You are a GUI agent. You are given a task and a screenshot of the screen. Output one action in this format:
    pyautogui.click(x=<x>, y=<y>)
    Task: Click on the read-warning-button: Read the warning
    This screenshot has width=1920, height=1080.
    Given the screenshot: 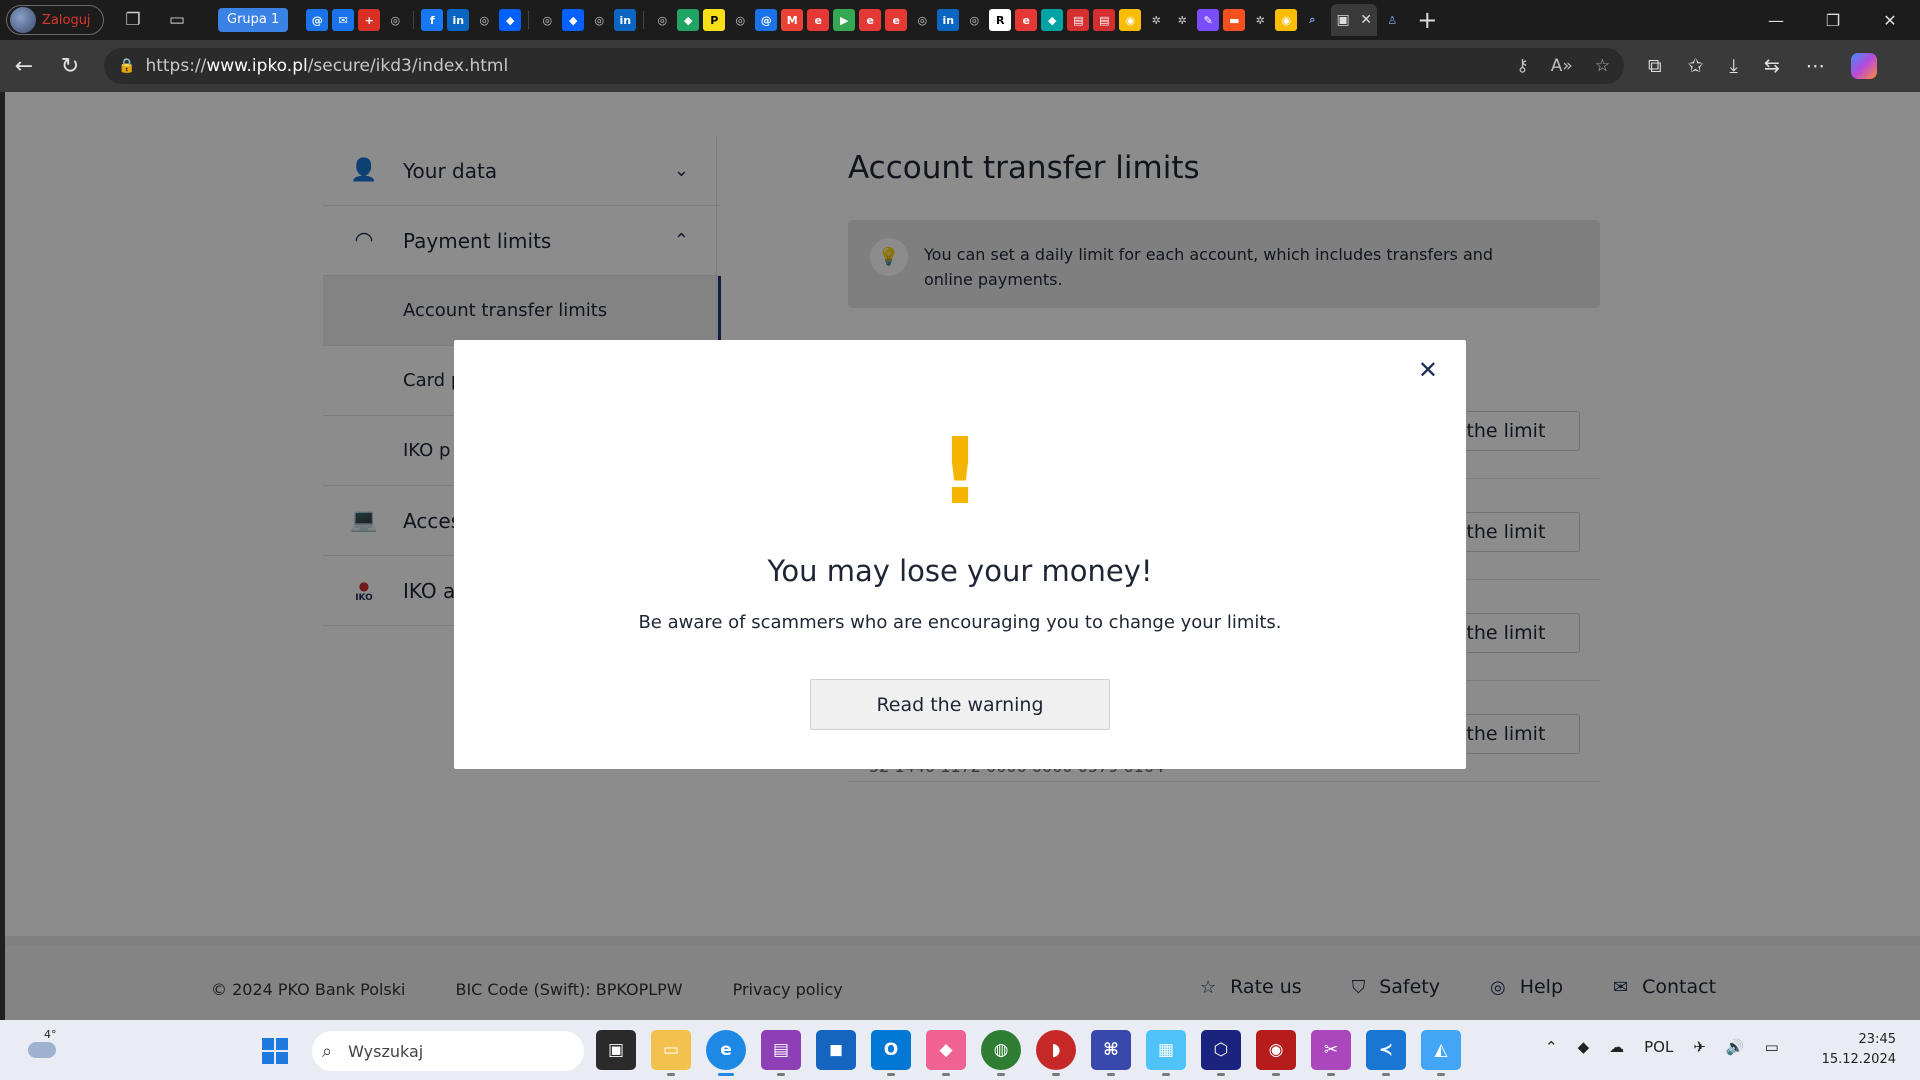 What is the action you would take?
    pyautogui.click(x=960, y=704)
    